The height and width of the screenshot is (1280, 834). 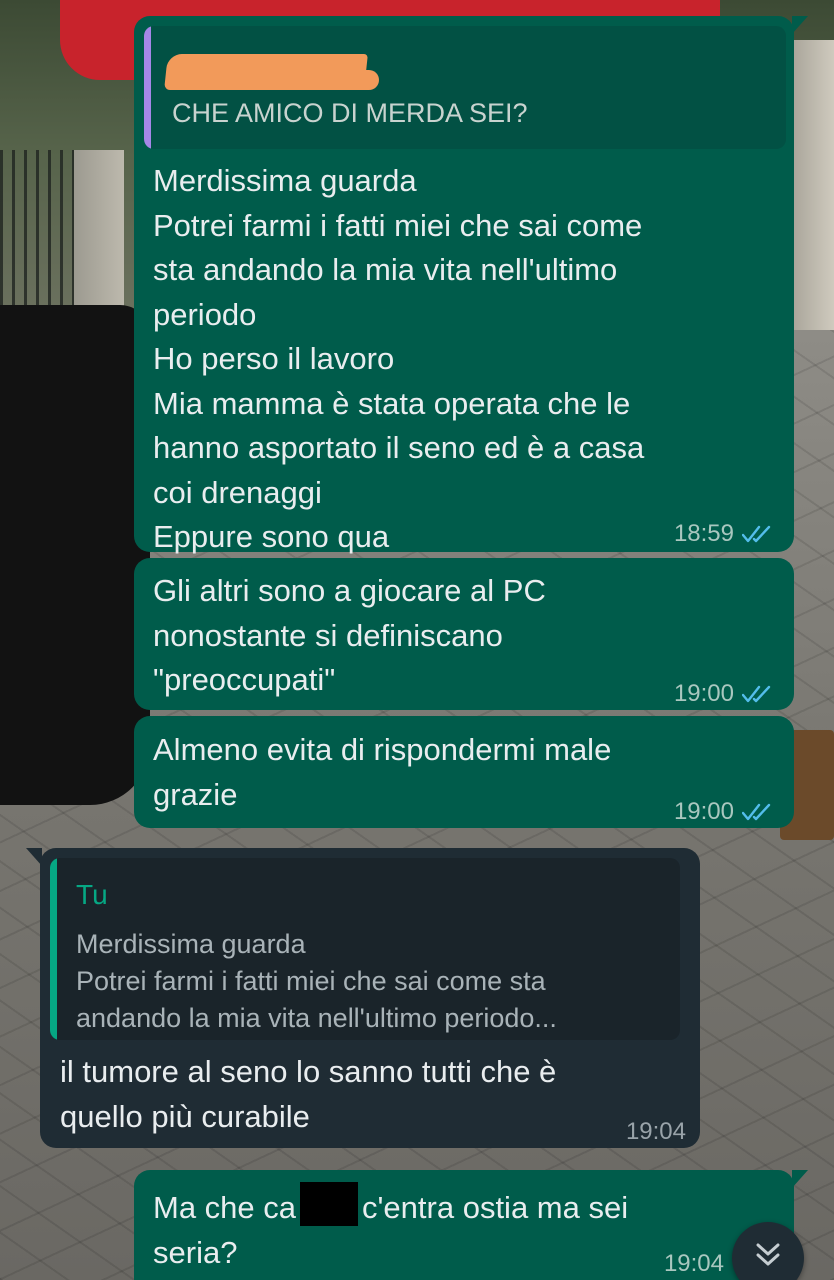 I want to click on reply-quote-text: CHE AMICO DI MERDA SEI?, so click(x=350, y=113).